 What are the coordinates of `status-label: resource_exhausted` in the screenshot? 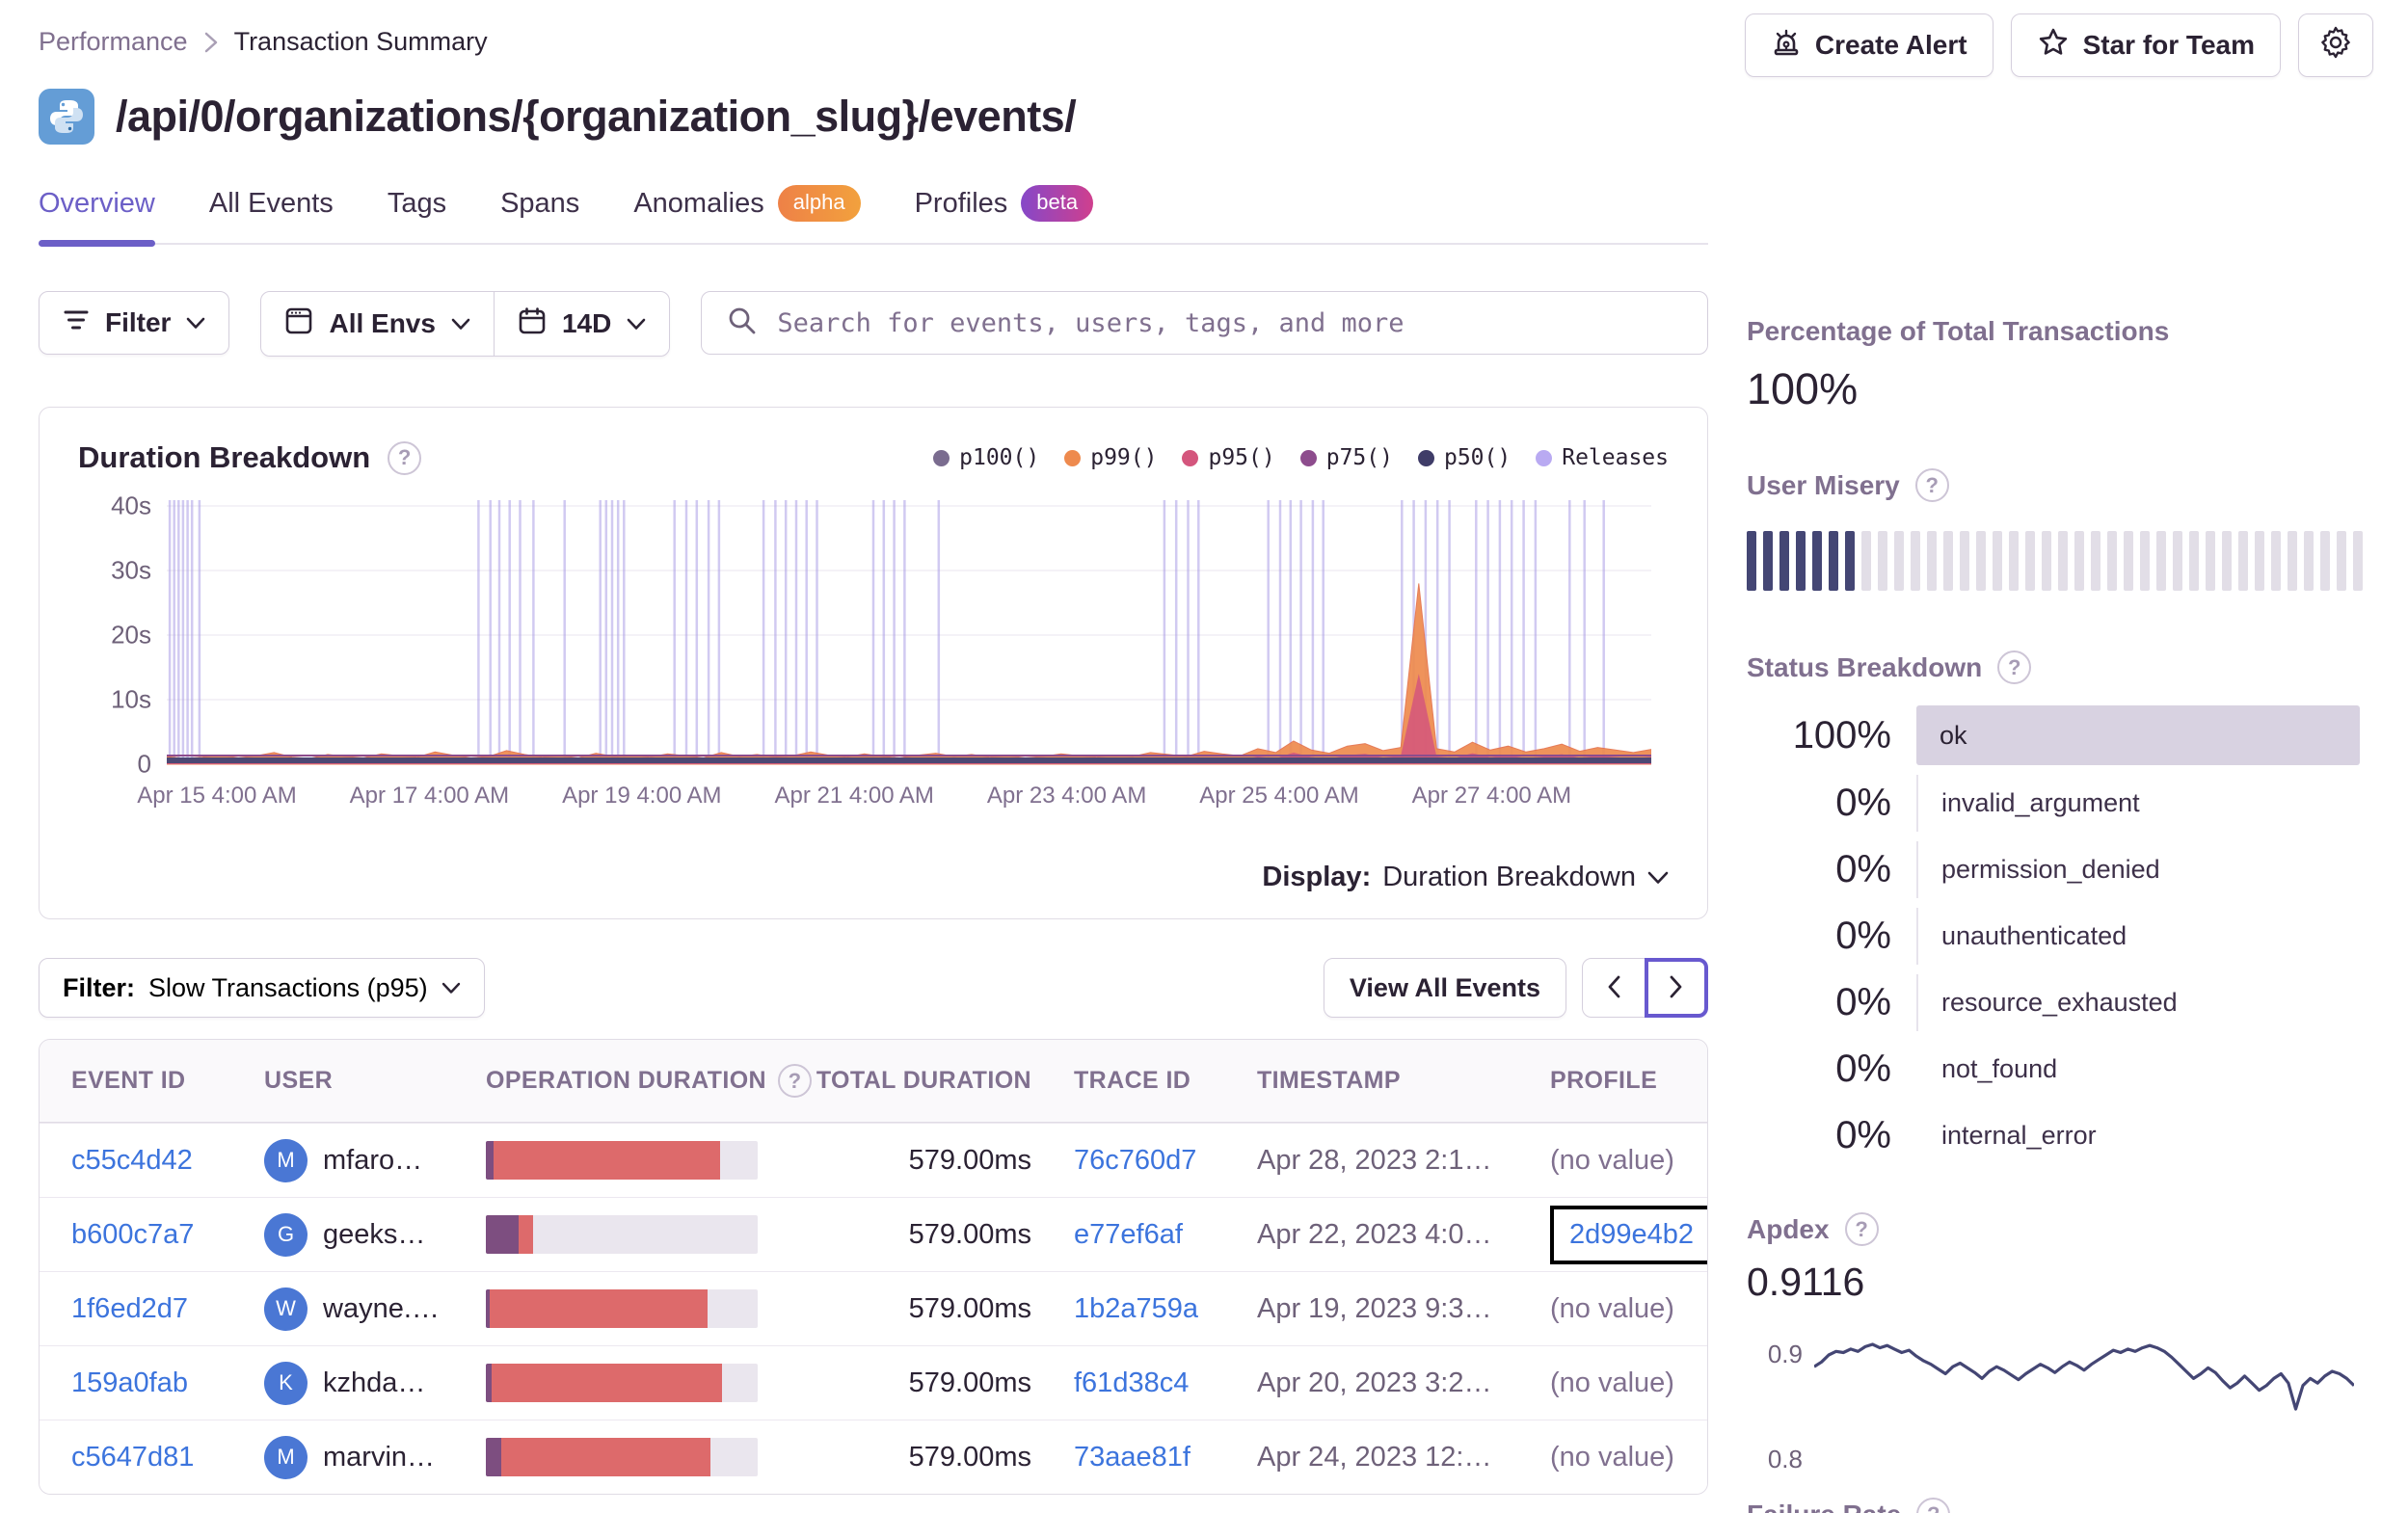 It's located at (2138, 1002).